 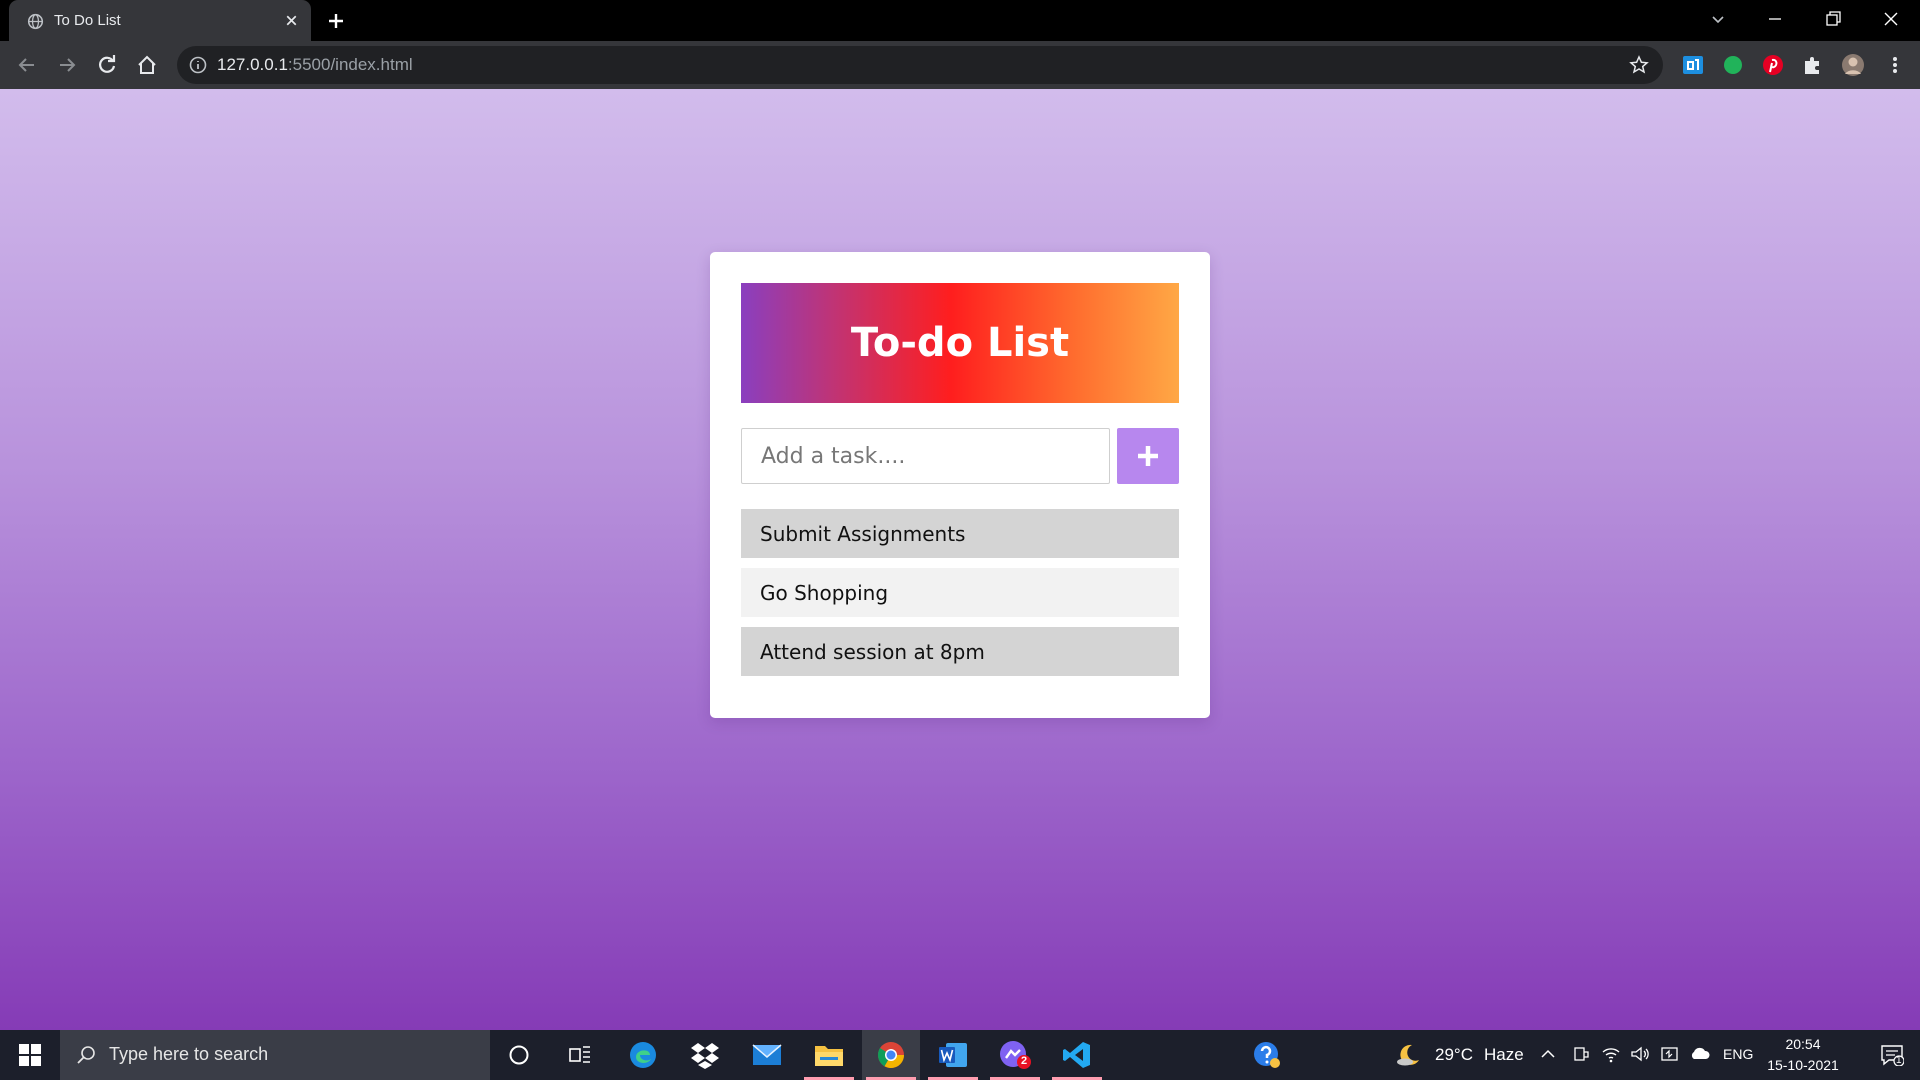 What do you see at coordinates (1853, 65) in the screenshot?
I see `avatar` at bounding box center [1853, 65].